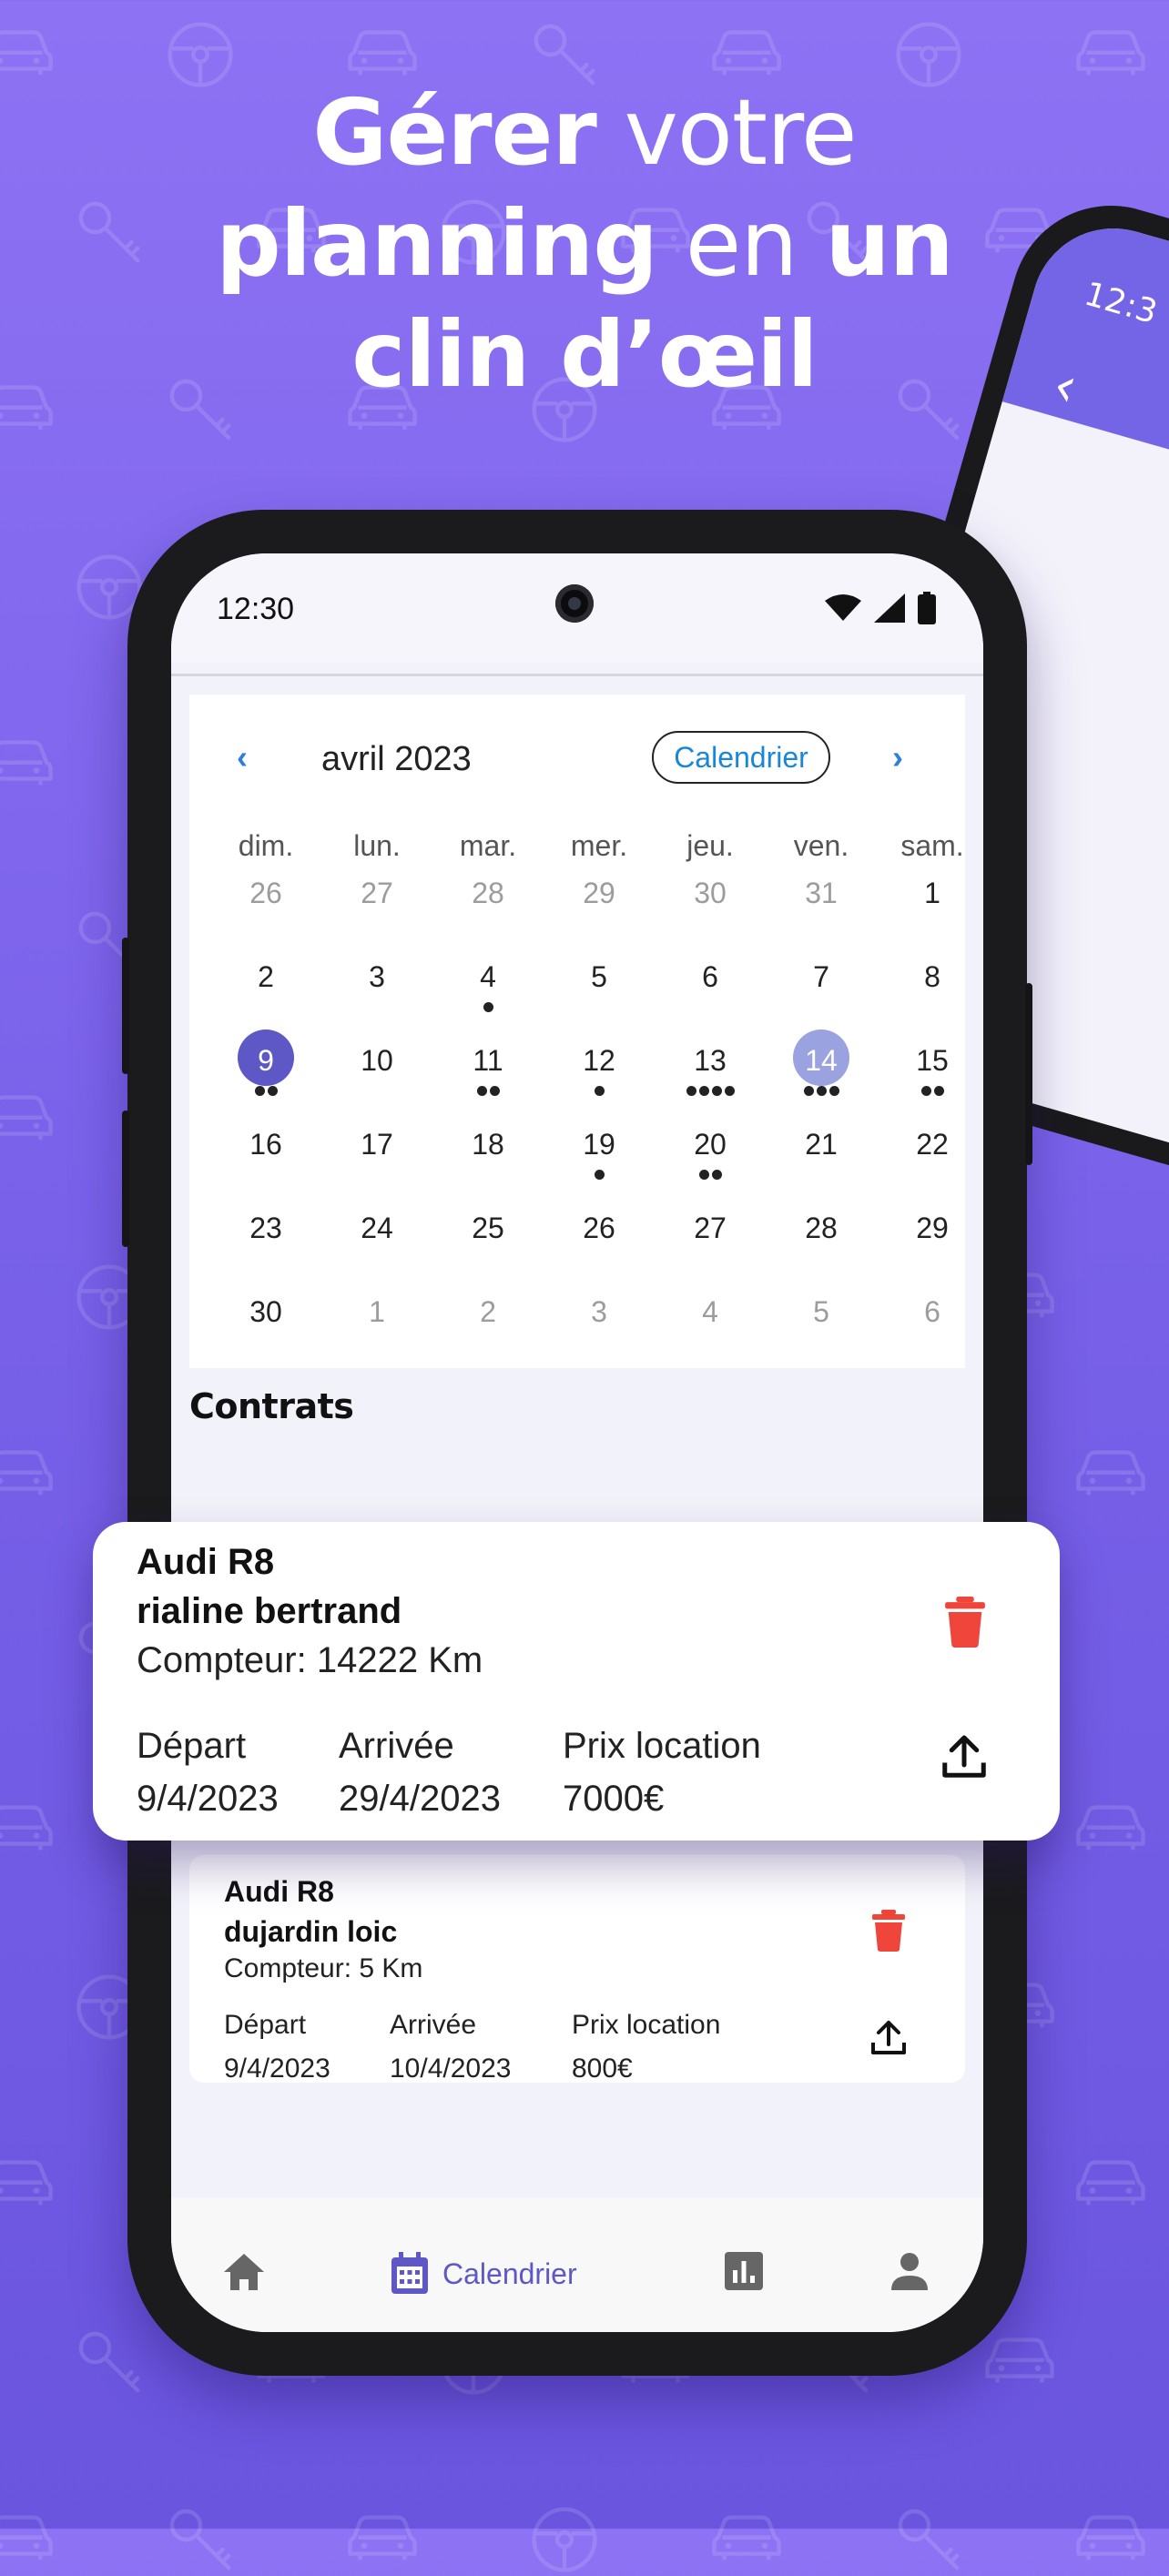 The width and height of the screenshot is (1169, 2576). What do you see at coordinates (932, 1157) in the screenshot?
I see `calendar-day: 22` at bounding box center [932, 1157].